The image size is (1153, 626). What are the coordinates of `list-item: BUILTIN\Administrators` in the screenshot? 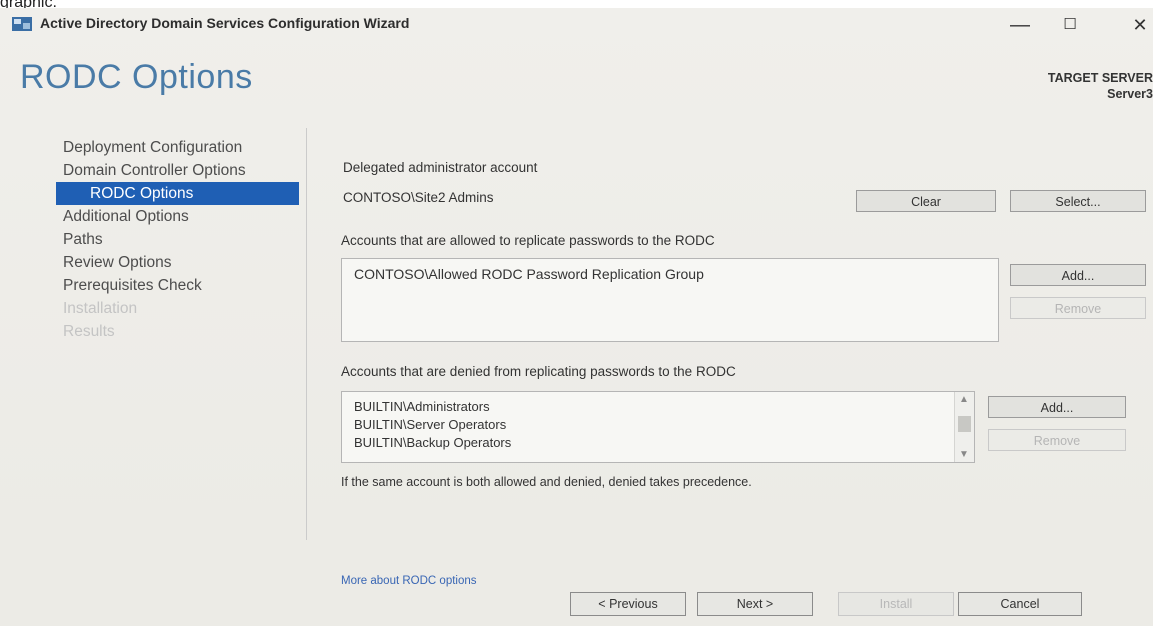 It's located at (658, 407).